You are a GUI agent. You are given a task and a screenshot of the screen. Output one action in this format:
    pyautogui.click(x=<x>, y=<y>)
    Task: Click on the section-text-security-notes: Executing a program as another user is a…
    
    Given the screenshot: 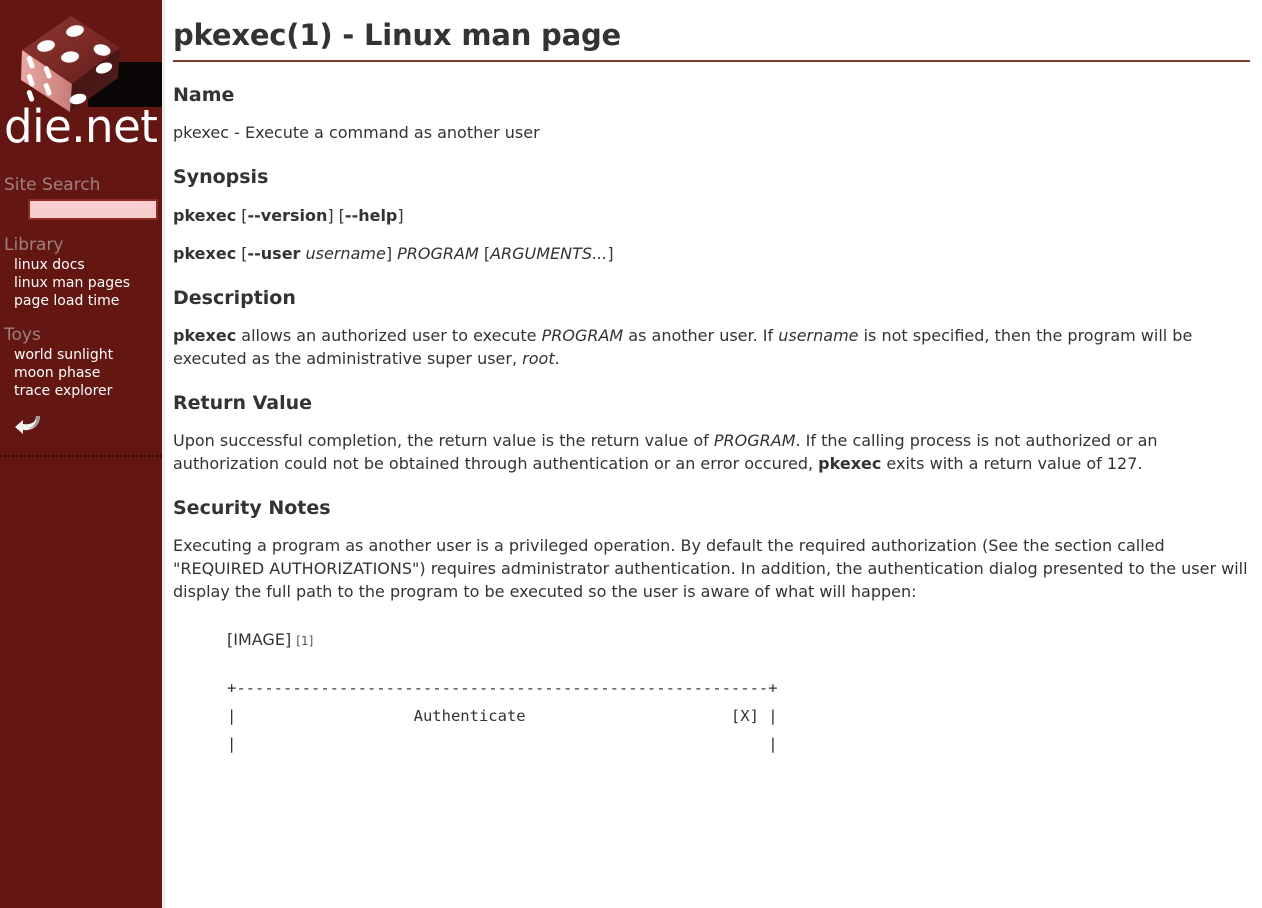 What is the action you would take?
    pyautogui.click(x=710, y=568)
    